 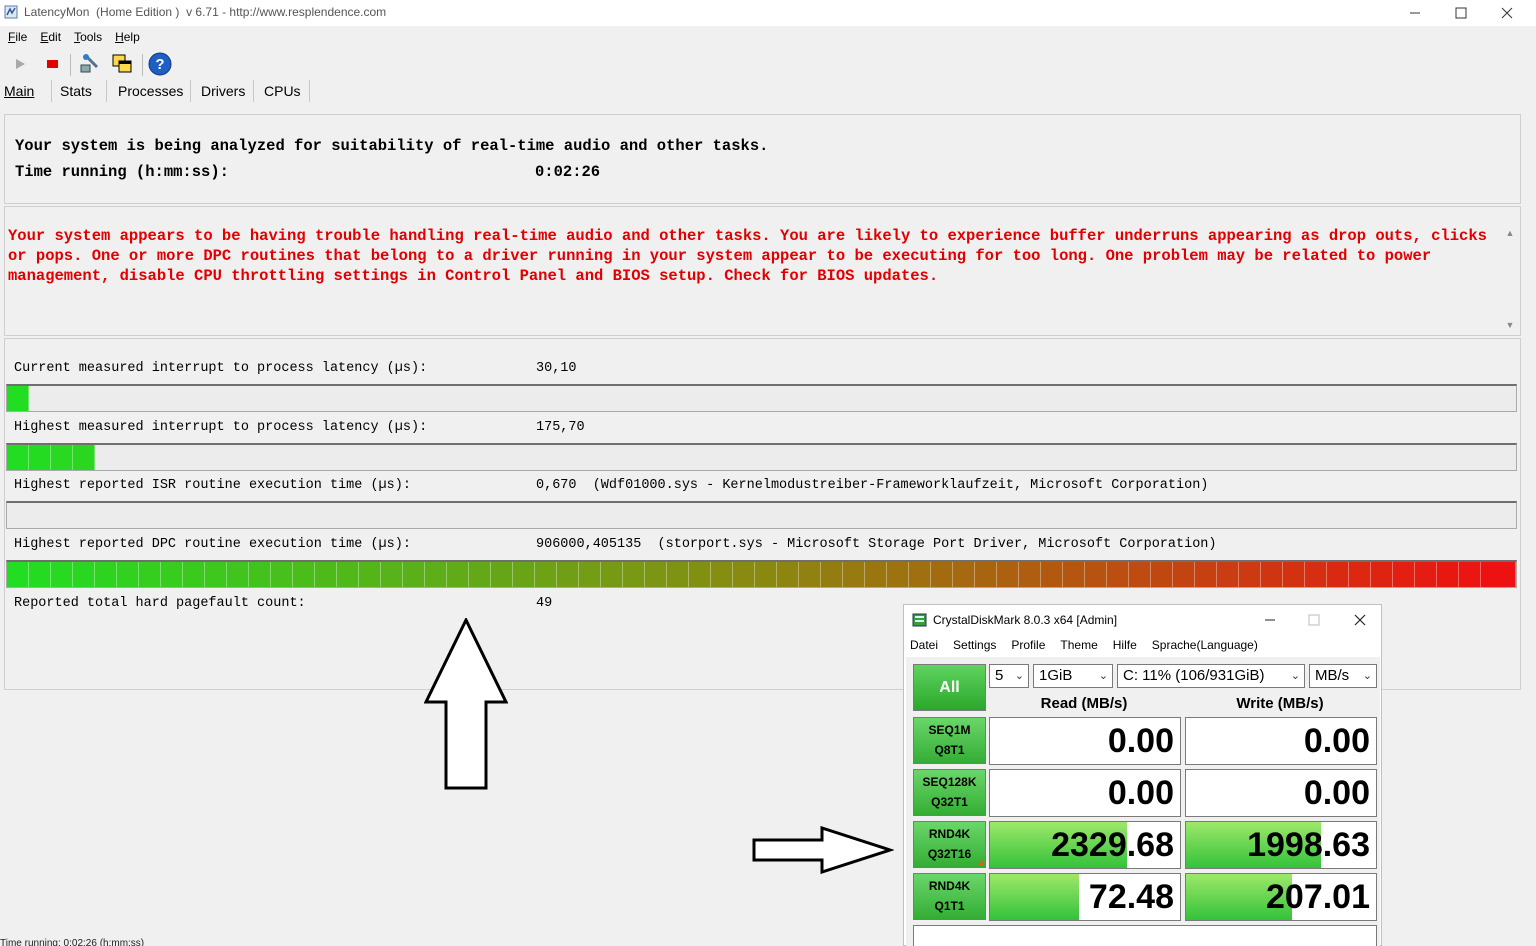 I want to click on test-name: SEQ1M, so click(x=949, y=730).